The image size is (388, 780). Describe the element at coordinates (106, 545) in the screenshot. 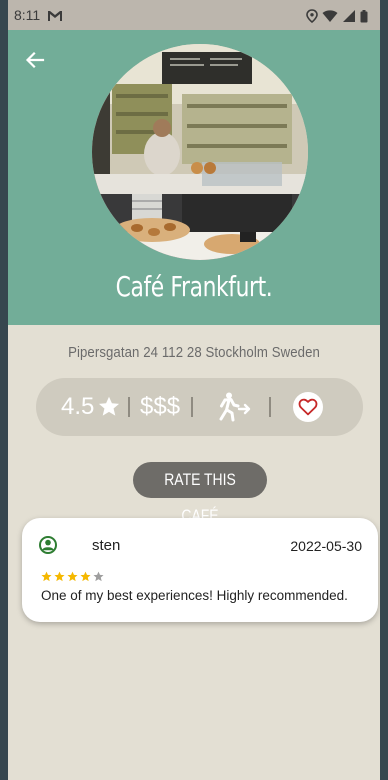

I see `reviewer-name: sten` at that location.